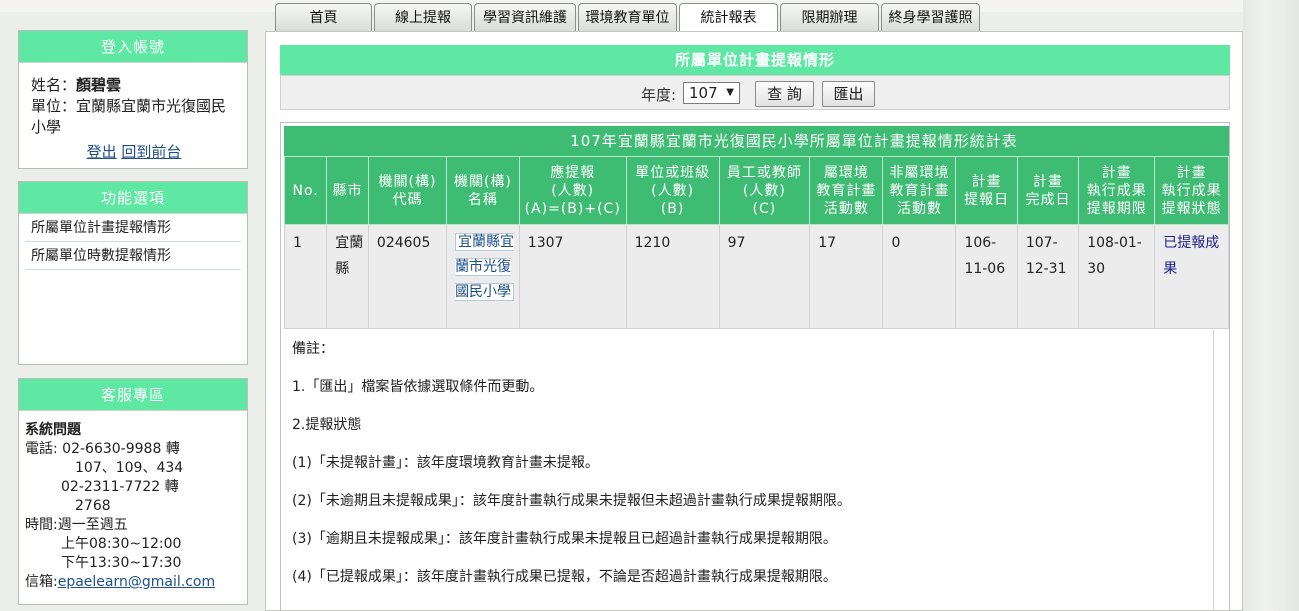 The height and width of the screenshot is (611, 1299). Describe the element at coordinates (53, 430) in the screenshot. I see `service-heading: 系統問題` at that location.